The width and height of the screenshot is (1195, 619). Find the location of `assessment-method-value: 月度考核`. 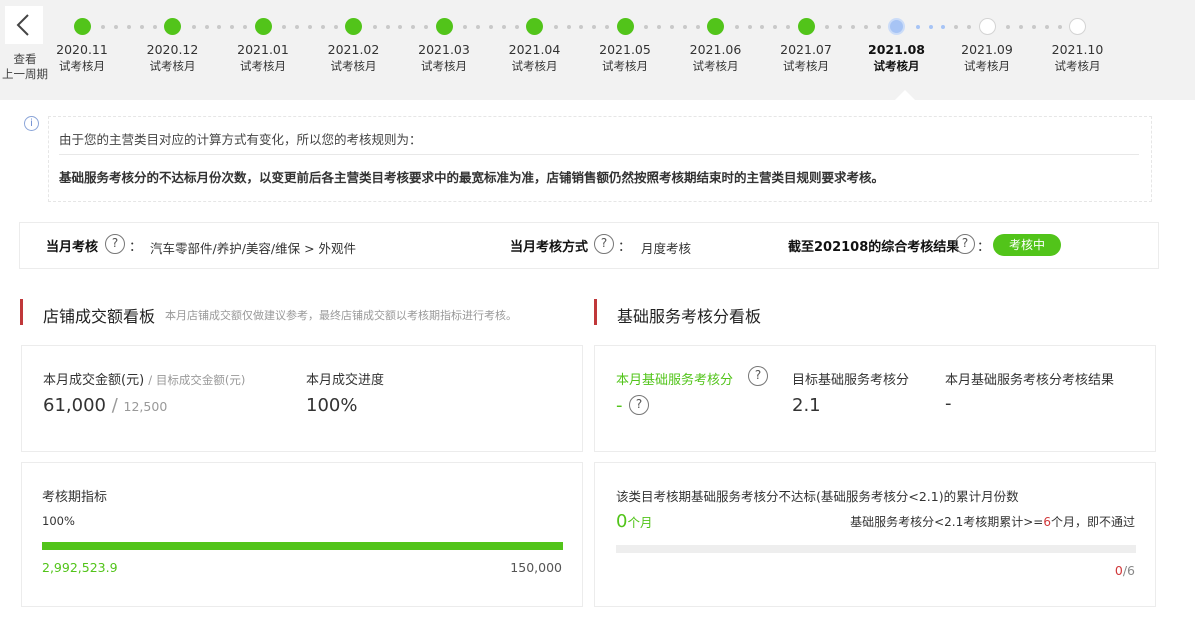

assessment-method-value: 月度考核 is located at coordinates (666, 248).